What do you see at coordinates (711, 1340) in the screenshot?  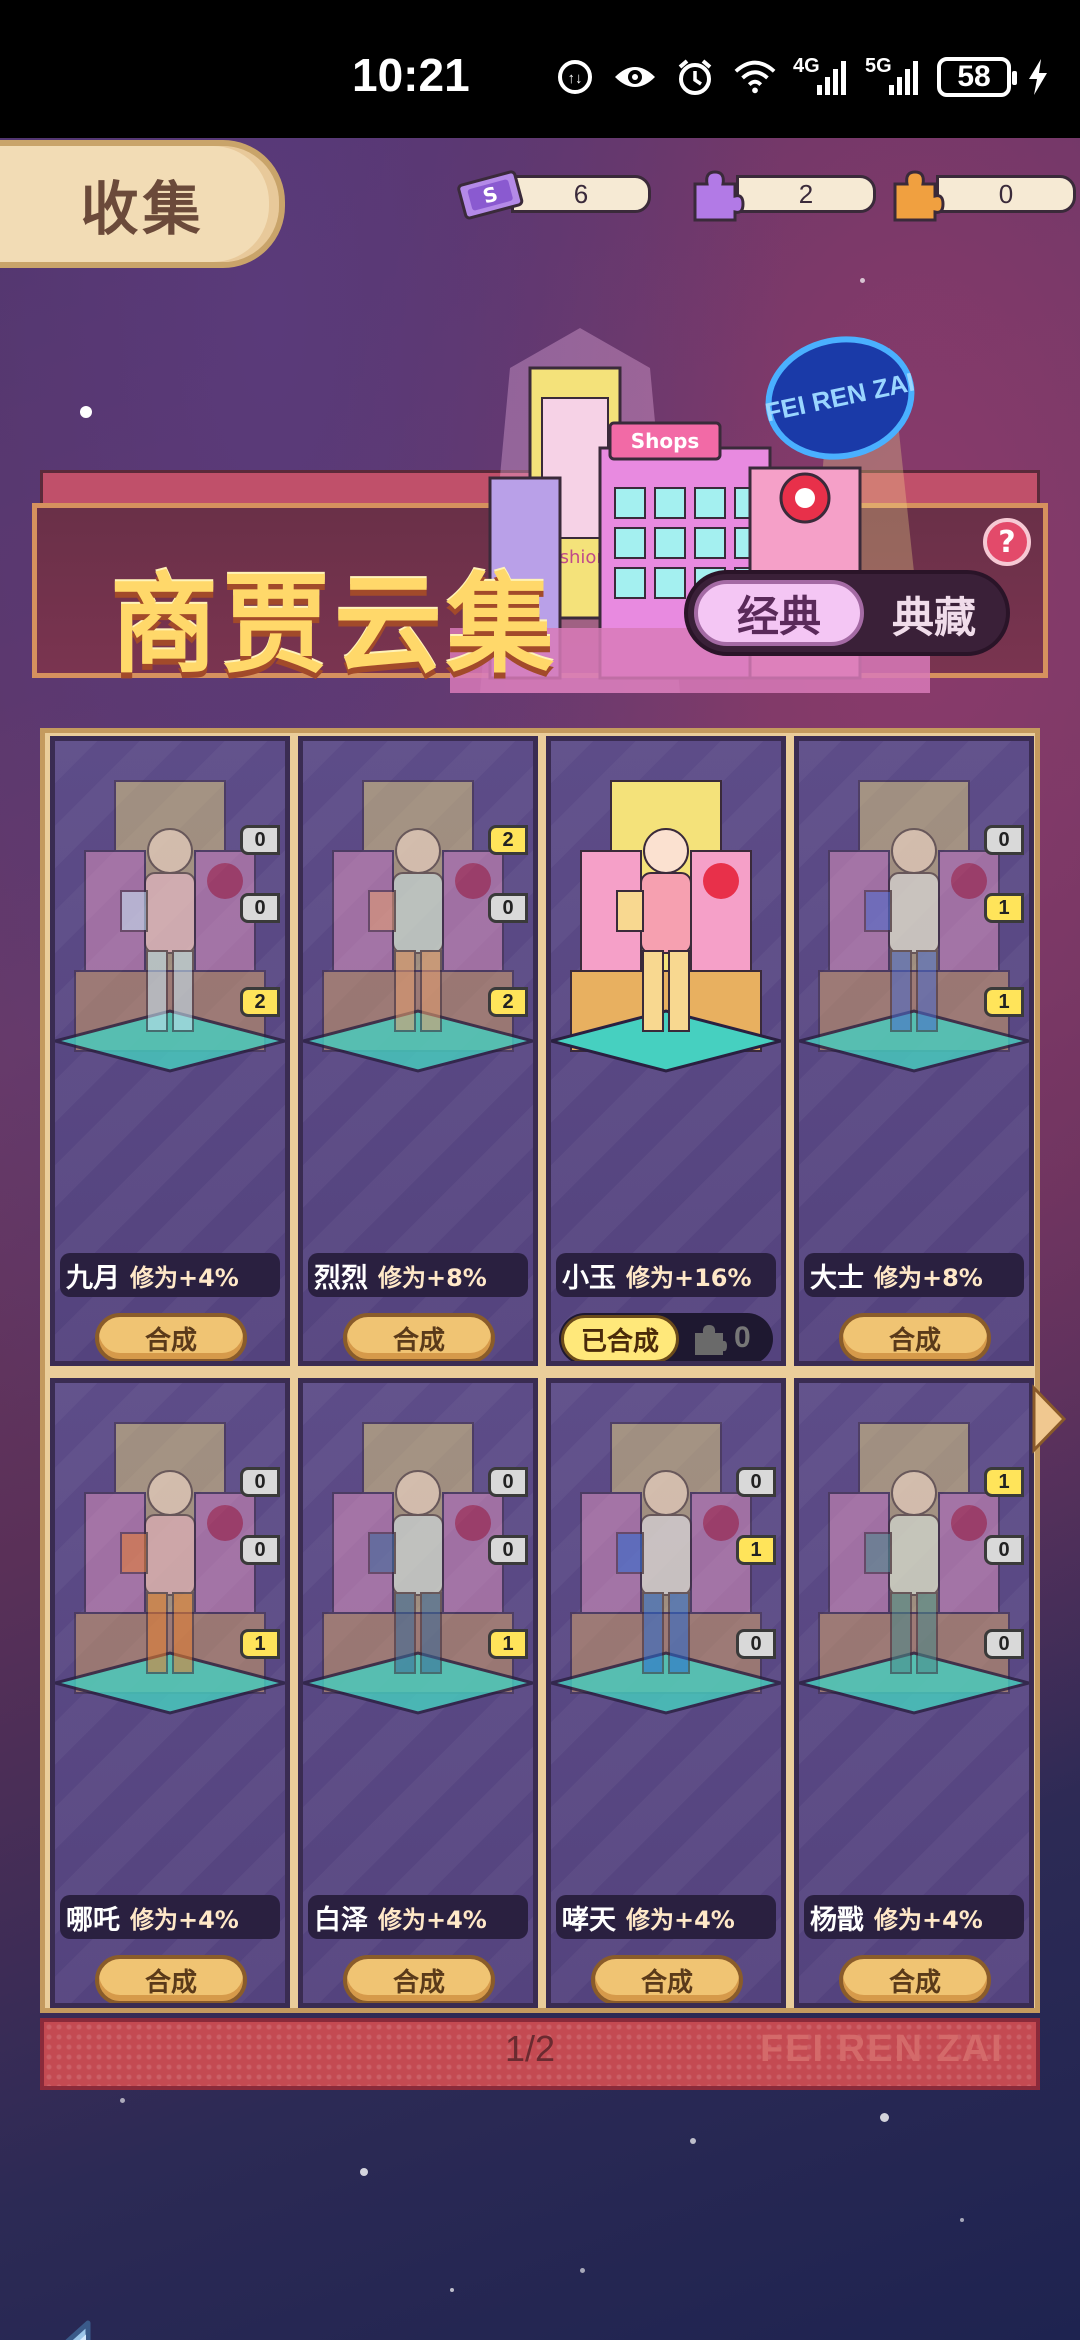 I see `gray-puzzle-icon` at bounding box center [711, 1340].